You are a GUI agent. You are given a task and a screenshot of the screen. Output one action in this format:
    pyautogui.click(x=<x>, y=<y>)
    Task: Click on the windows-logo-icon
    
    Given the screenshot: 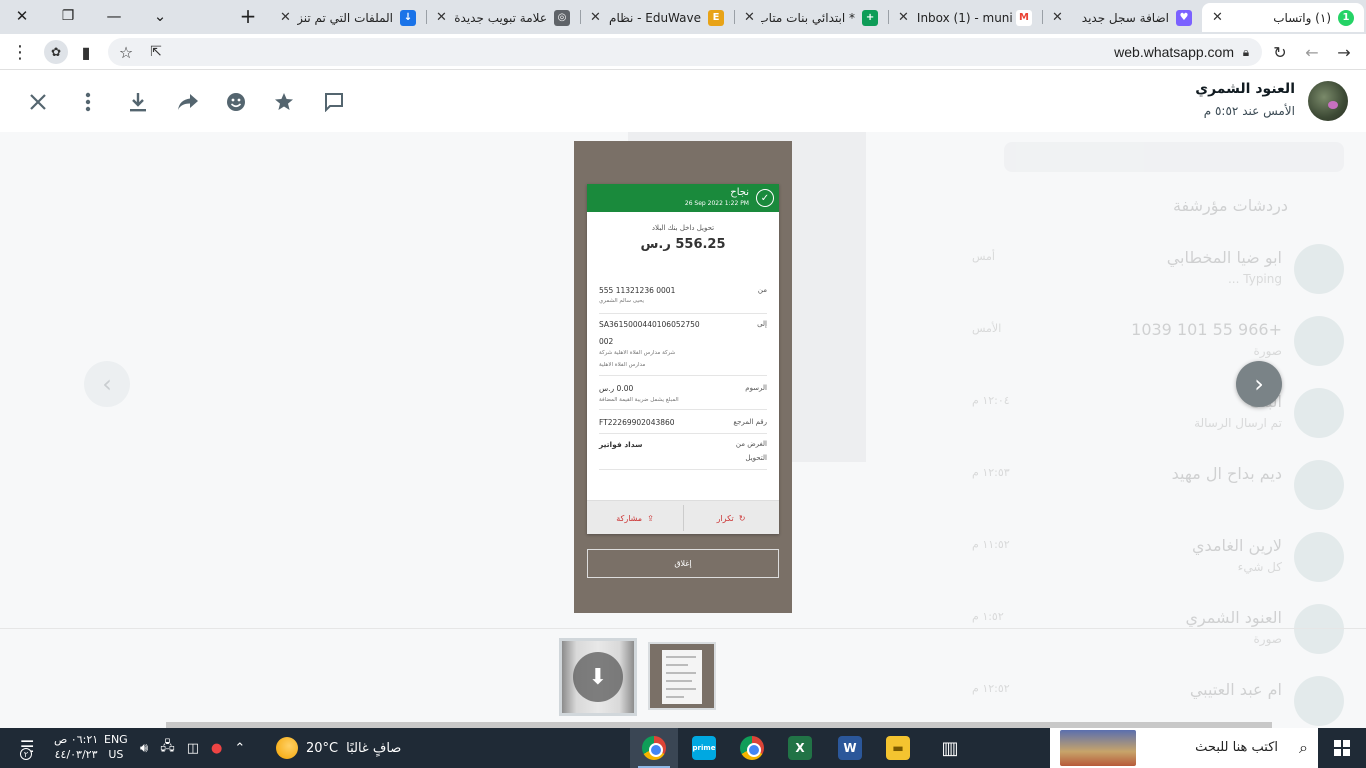 What is the action you would take?
    pyautogui.click(x=1342, y=748)
    